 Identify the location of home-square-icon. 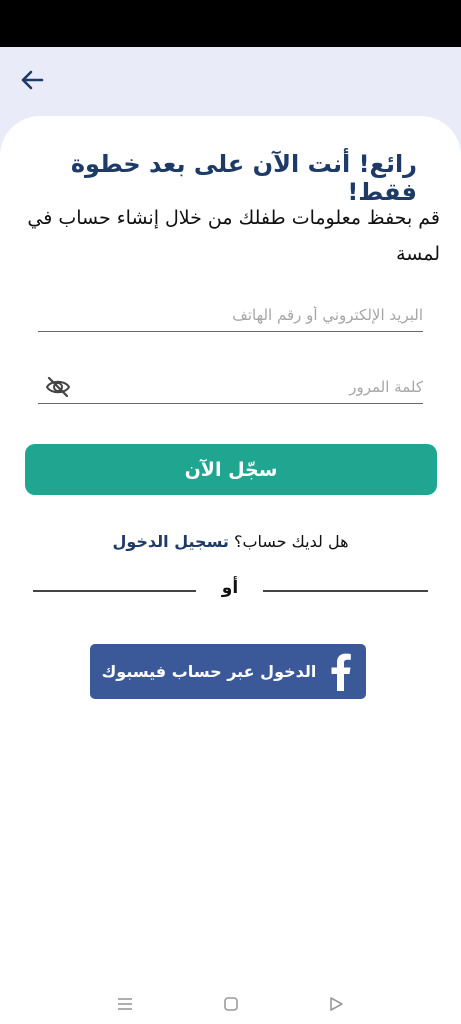
(231, 1004).